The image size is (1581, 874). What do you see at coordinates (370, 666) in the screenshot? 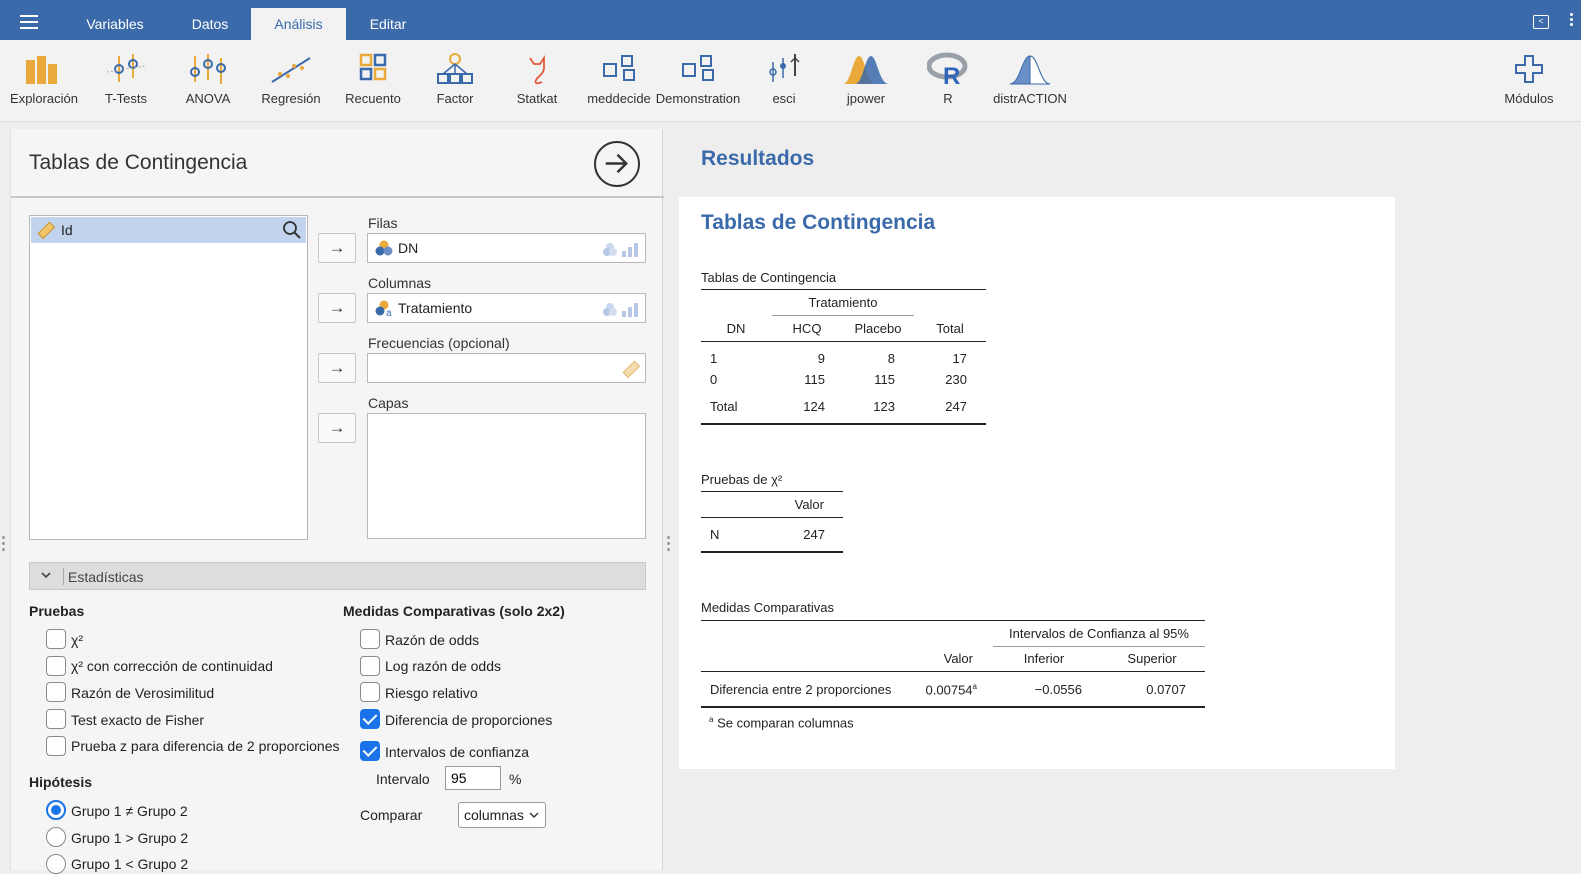
I see `log-odds-ratio-checkbox` at bounding box center [370, 666].